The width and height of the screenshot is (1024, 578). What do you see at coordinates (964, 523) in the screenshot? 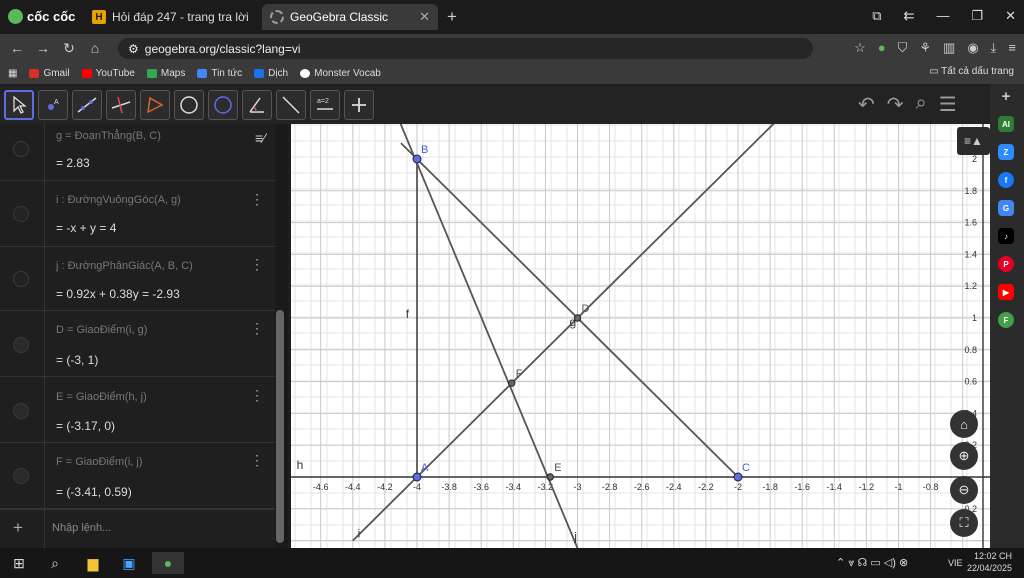
I see `fullscreen-icon: ⛶` at bounding box center [964, 523].